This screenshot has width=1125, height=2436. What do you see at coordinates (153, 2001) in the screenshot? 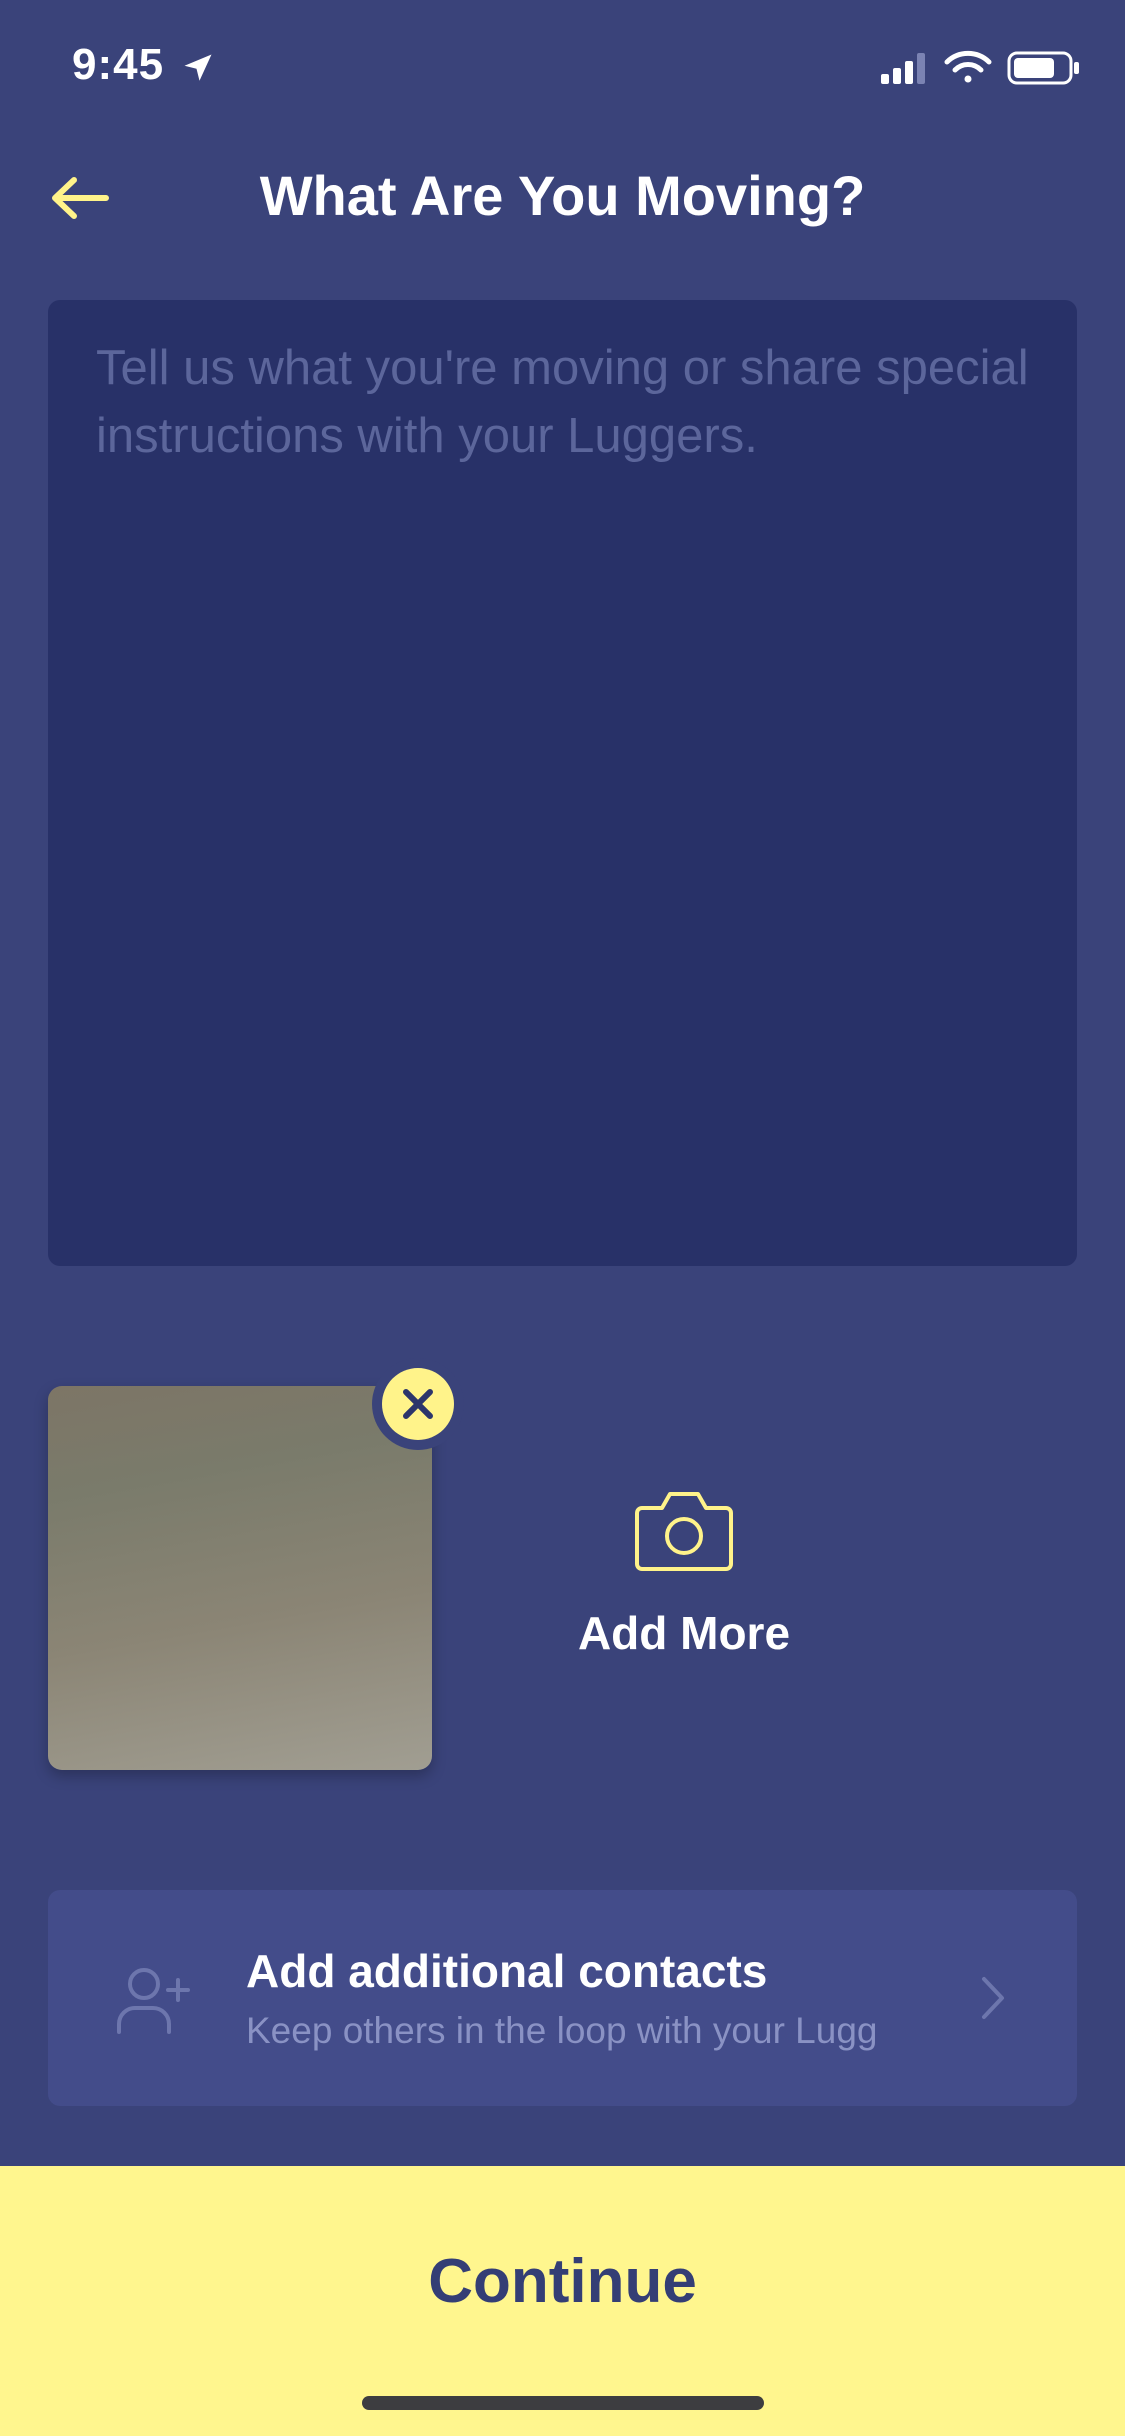
I see `add-user-icon` at bounding box center [153, 2001].